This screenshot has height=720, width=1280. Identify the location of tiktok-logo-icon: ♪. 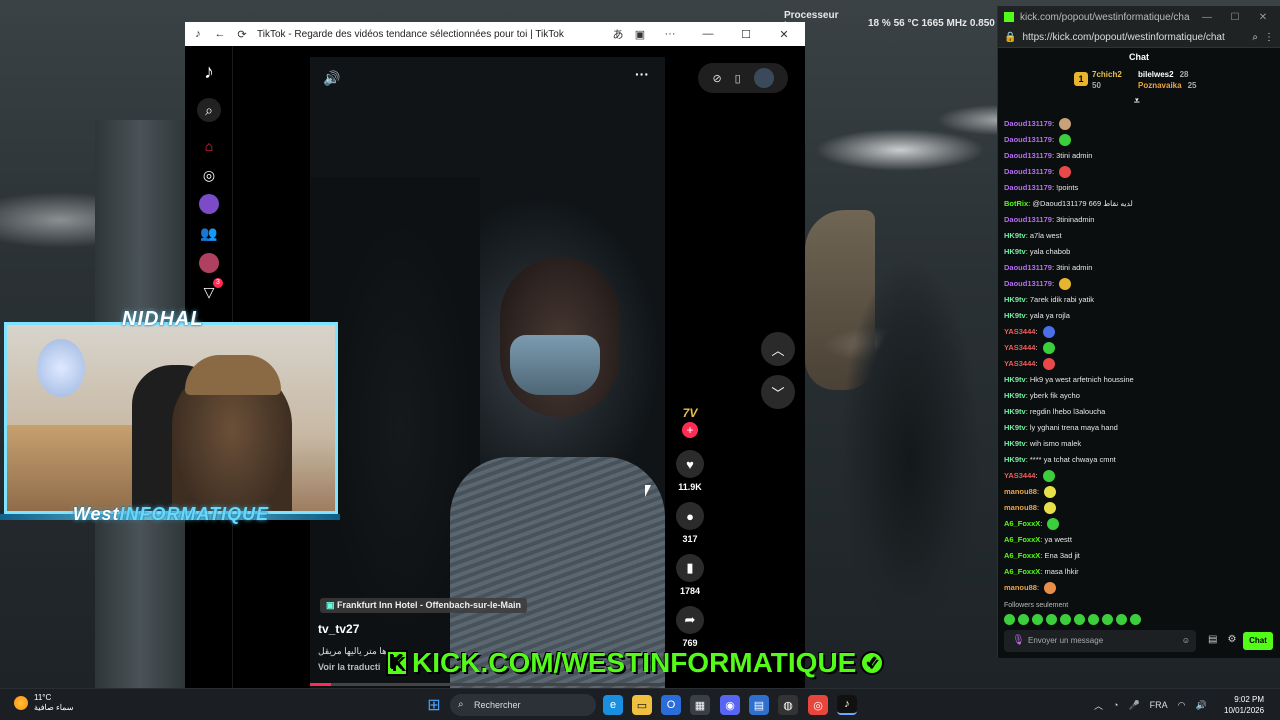
(209, 72).